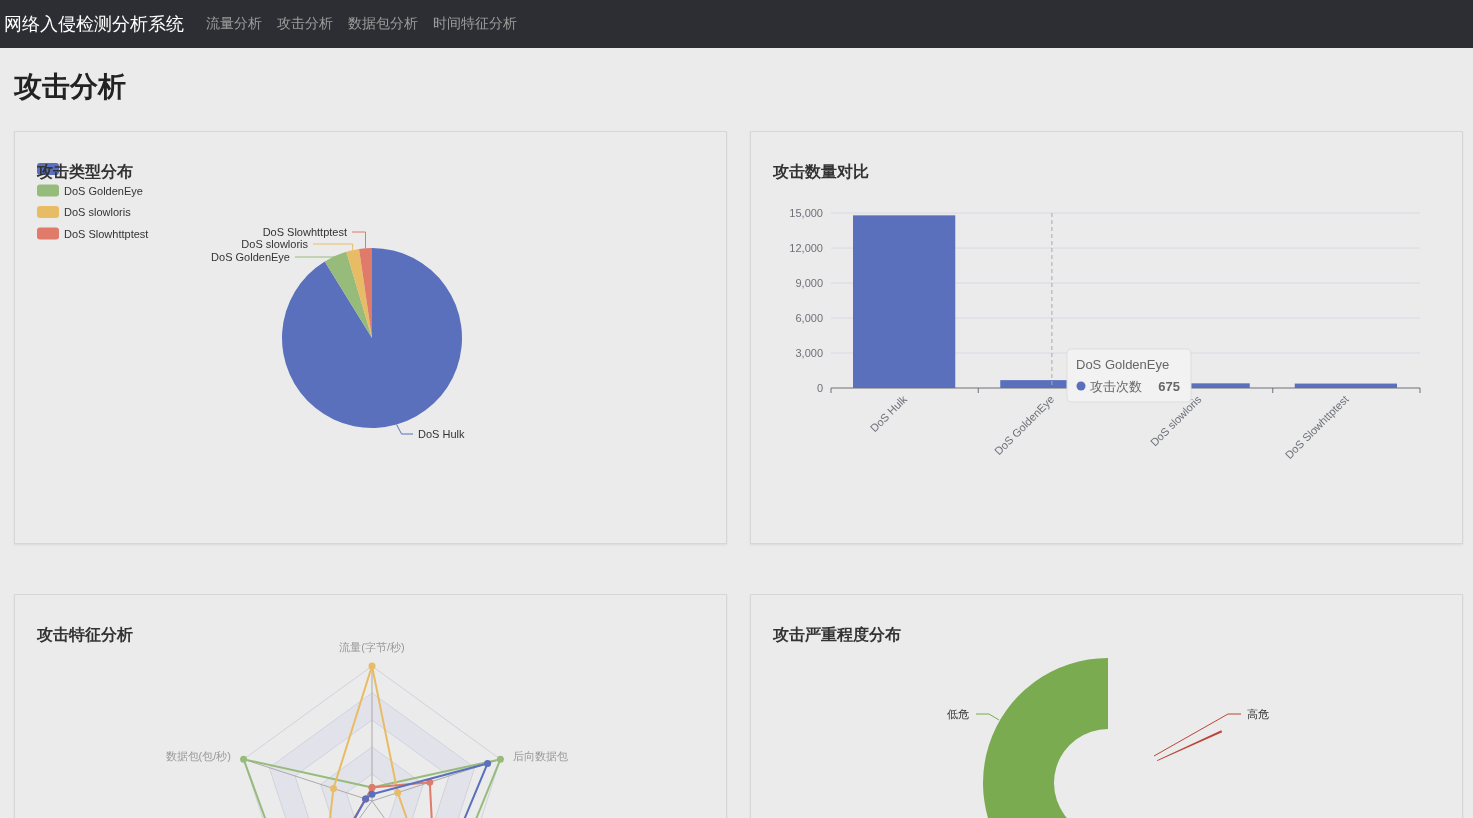 This screenshot has height=818, width=1473. Describe the element at coordinates (819, 388) in the screenshot. I see `y-axis-label: 0` at that location.